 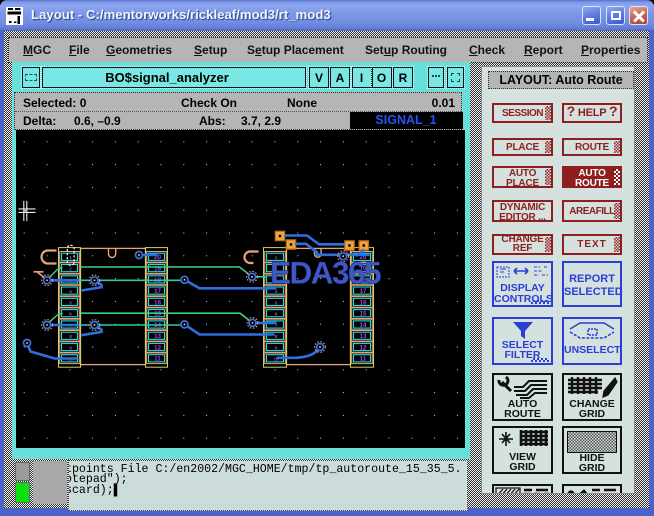 What do you see at coordinates (324, 273) in the screenshot?
I see `svg-text: EDA365` at bounding box center [324, 273].